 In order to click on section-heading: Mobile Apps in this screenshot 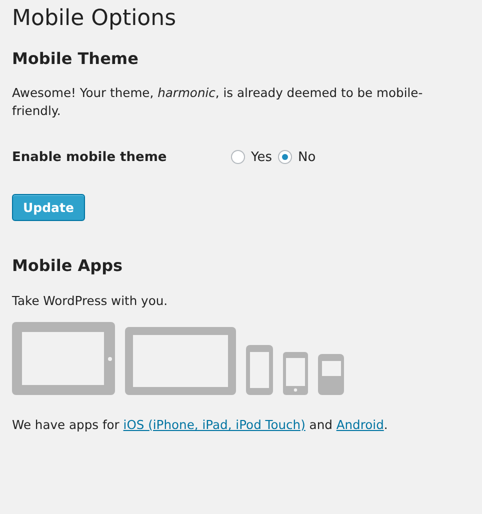, I will do `click(68, 266)`.